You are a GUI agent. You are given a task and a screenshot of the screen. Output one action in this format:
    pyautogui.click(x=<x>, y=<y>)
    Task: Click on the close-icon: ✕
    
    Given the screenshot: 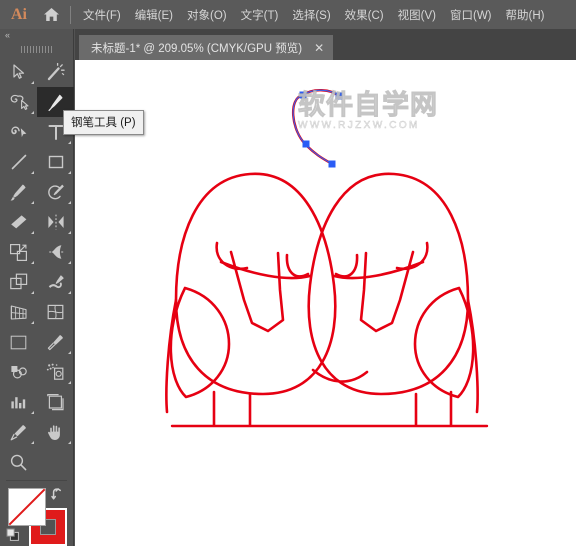 What is the action you would take?
    pyautogui.click(x=319, y=48)
    